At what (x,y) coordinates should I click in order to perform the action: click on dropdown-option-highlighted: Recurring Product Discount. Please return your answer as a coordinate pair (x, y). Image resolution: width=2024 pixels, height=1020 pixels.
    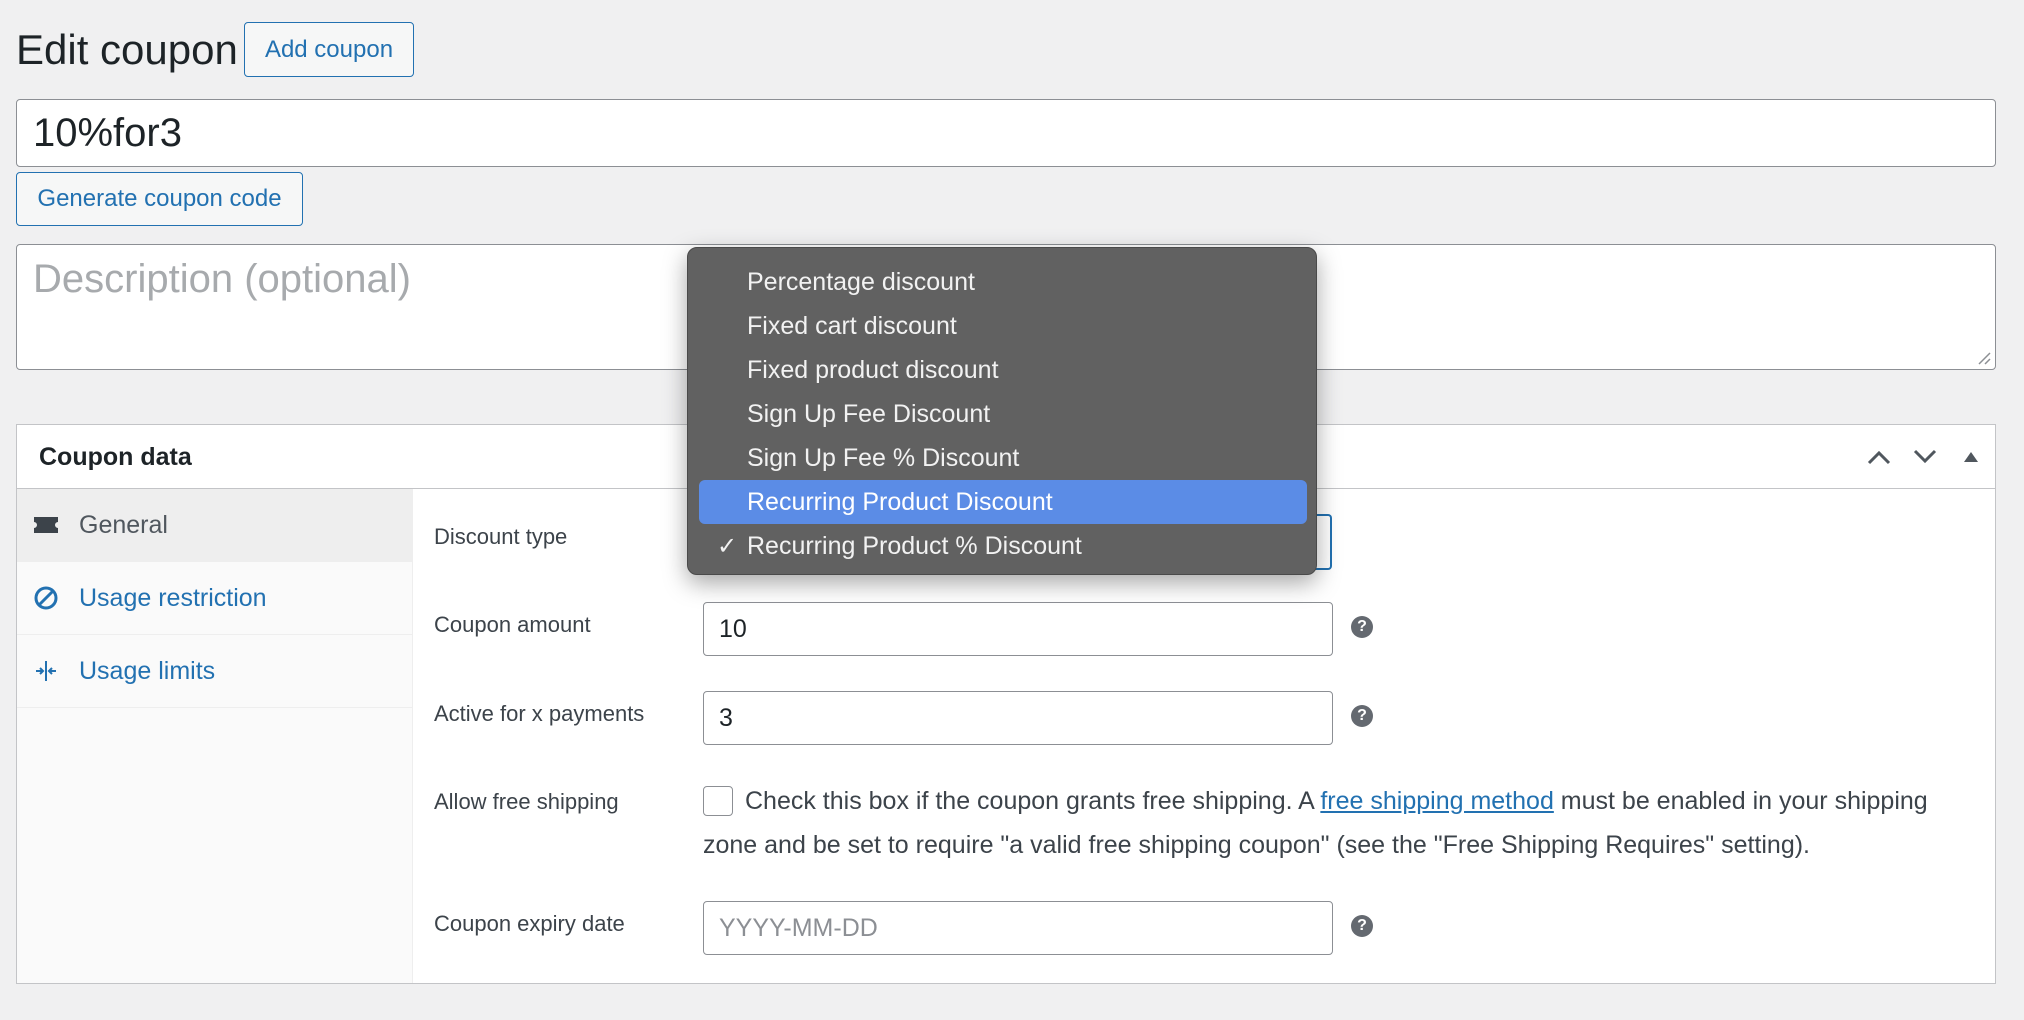
    Looking at the image, I should click on (1003, 502).